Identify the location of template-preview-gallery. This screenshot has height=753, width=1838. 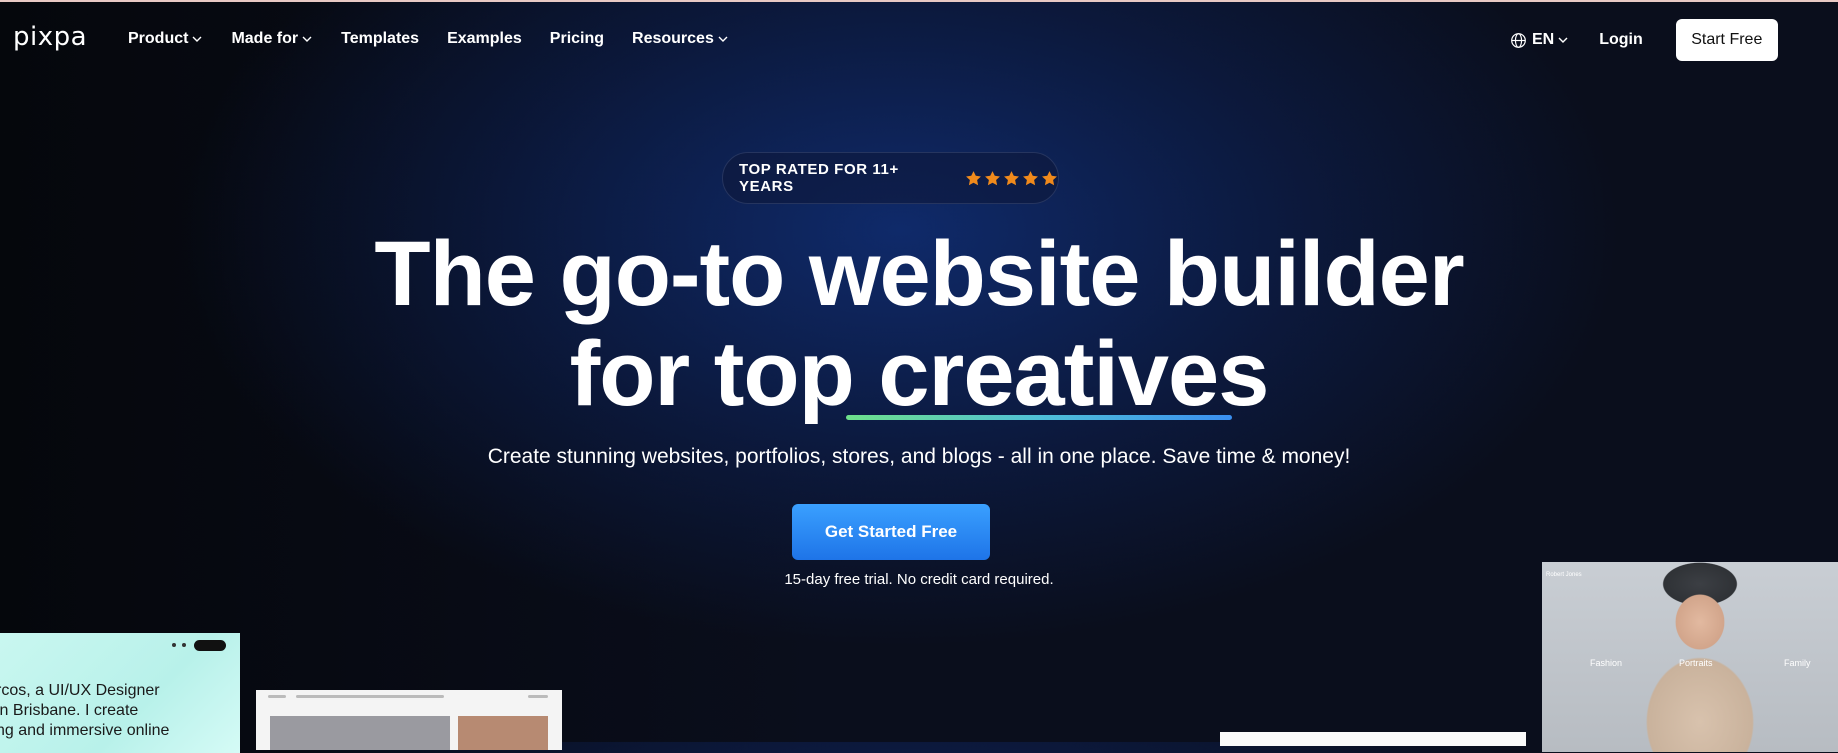
(409, 720).